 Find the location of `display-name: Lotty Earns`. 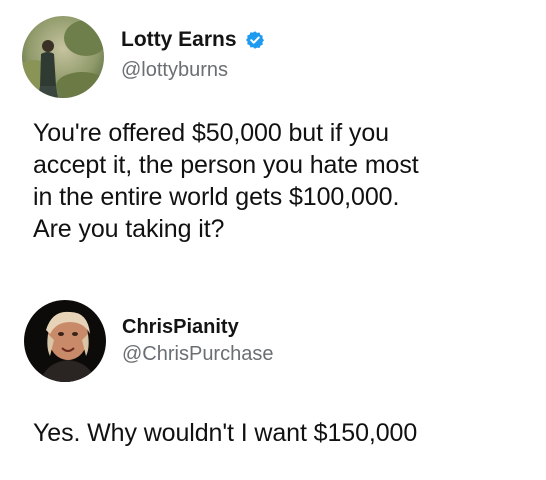

display-name: Lotty Earns is located at coordinates (193, 40).